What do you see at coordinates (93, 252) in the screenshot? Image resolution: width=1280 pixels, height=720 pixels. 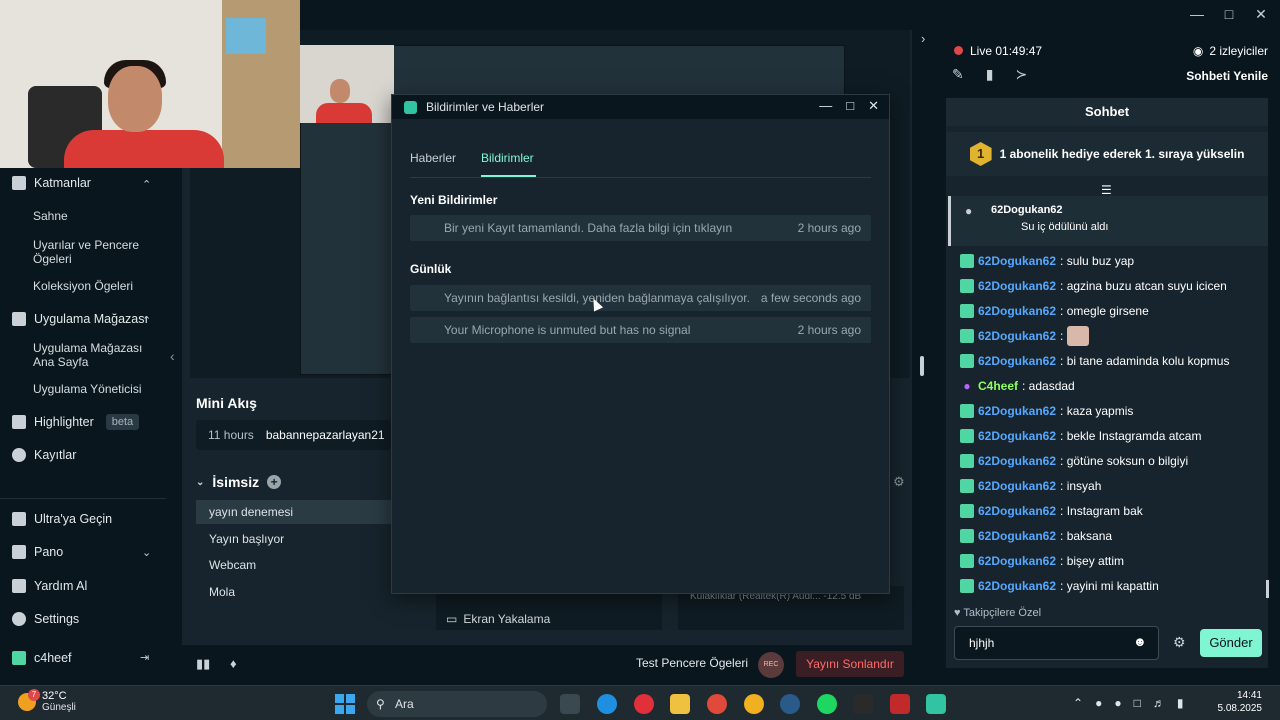 I see `nav-alerts-widgets: Uyarılar ve Pencere Ögeleri` at bounding box center [93, 252].